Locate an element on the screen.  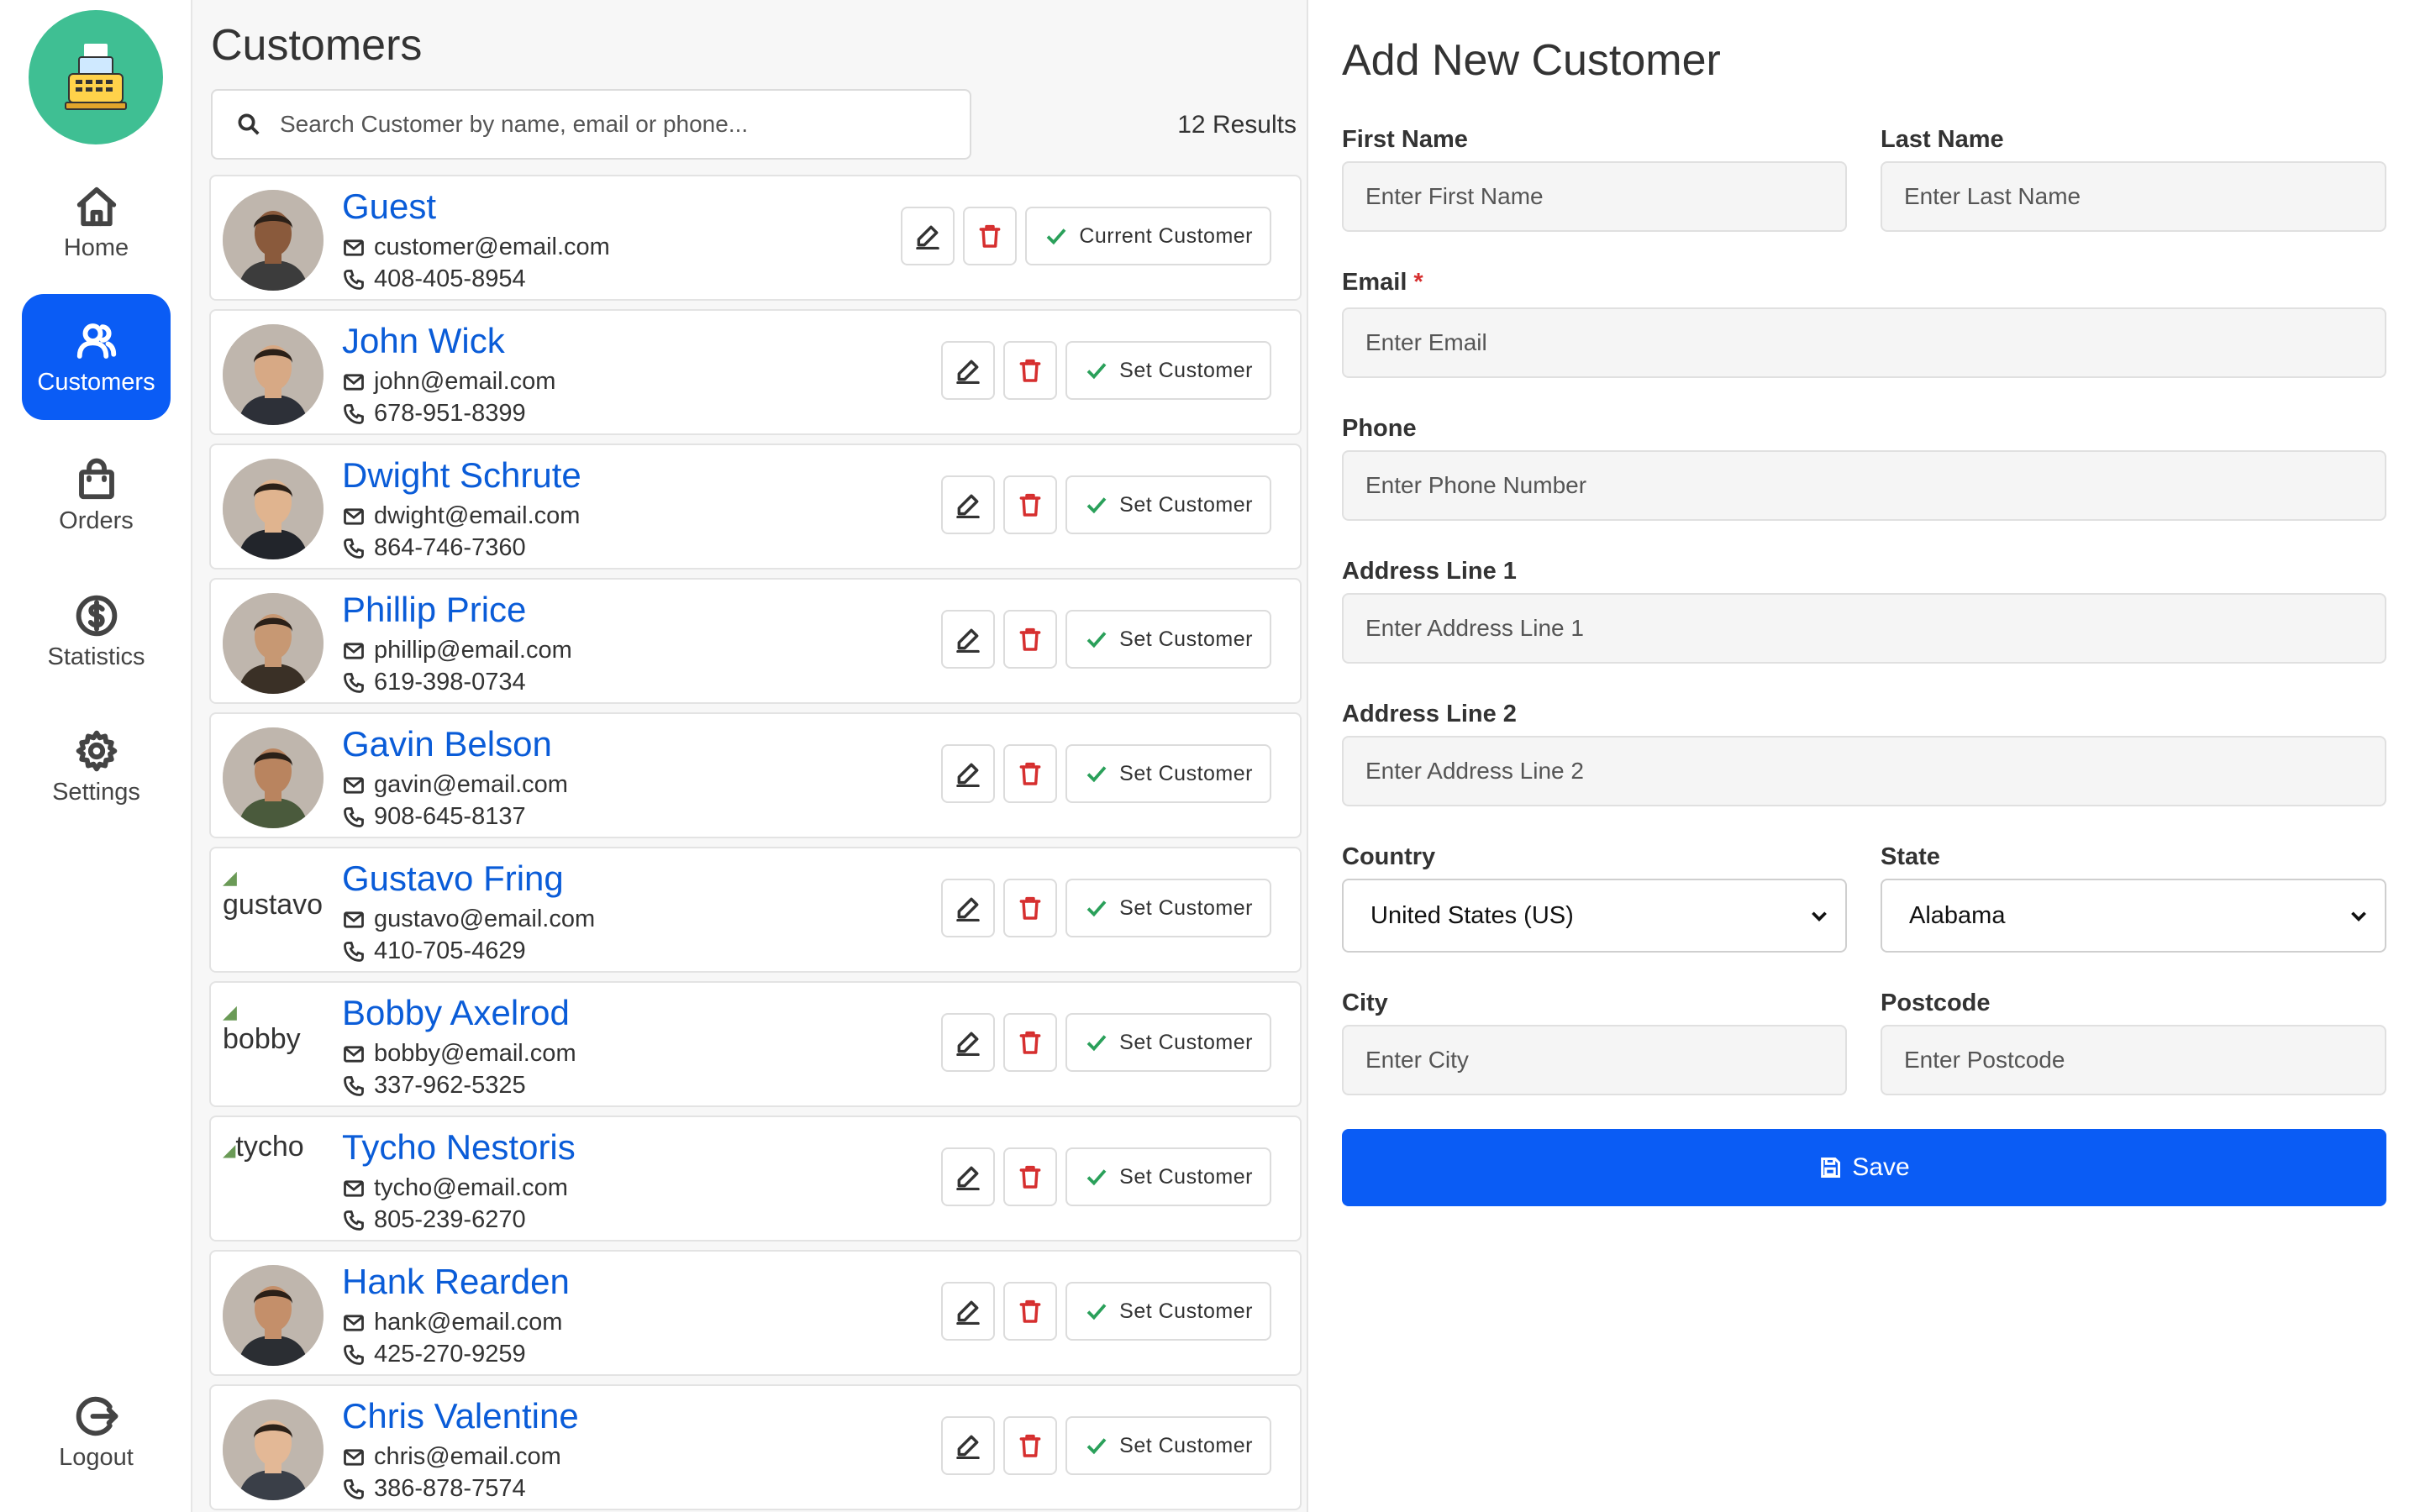
avatar-alt-text: tycho is located at coordinates (269, 1147).